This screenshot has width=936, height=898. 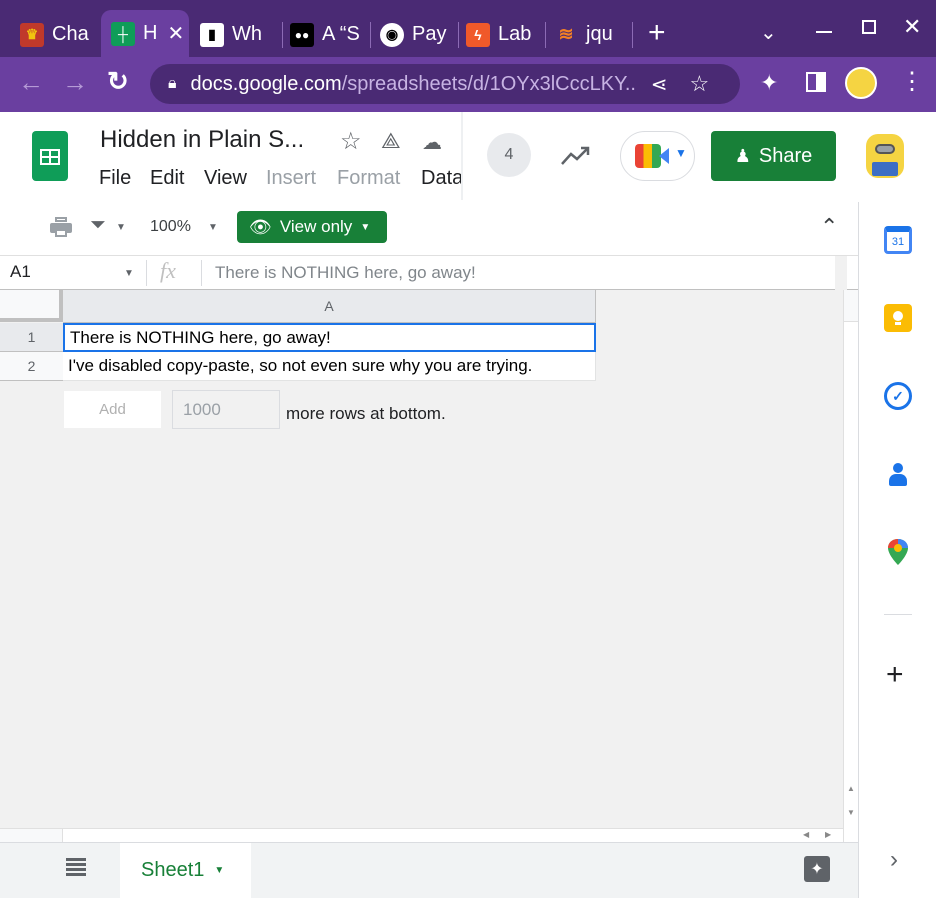 What do you see at coordinates (509, 155) in the screenshot?
I see `viewer-count-badge: 4` at bounding box center [509, 155].